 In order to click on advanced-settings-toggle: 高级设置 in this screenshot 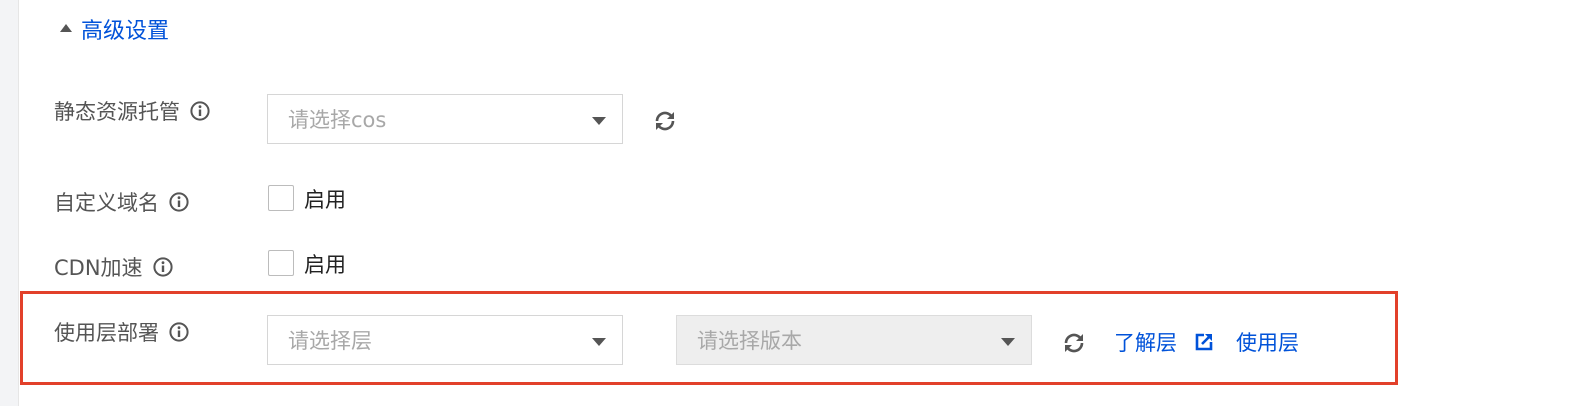, I will do `click(114, 29)`.